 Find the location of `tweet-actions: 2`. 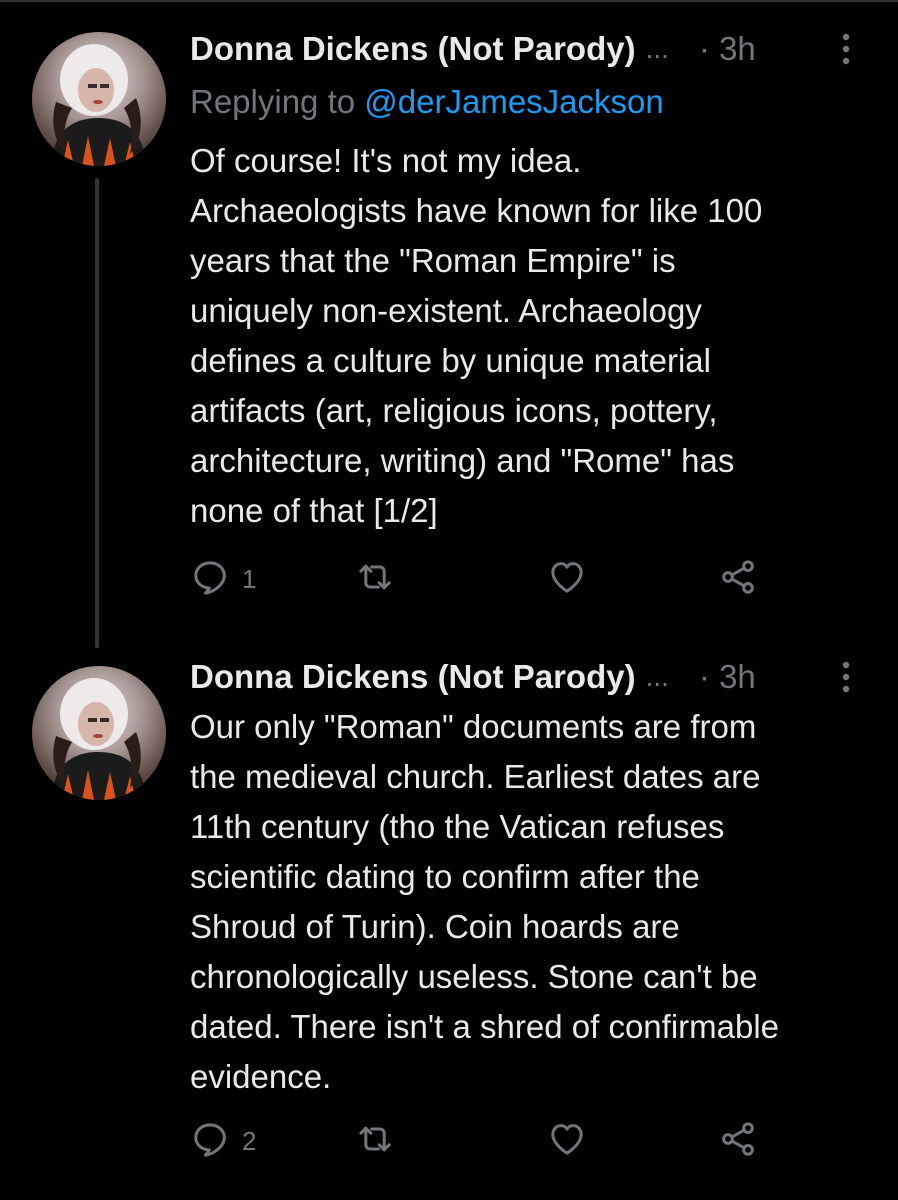

tweet-actions: 2 is located at coordinates (485, 1141).